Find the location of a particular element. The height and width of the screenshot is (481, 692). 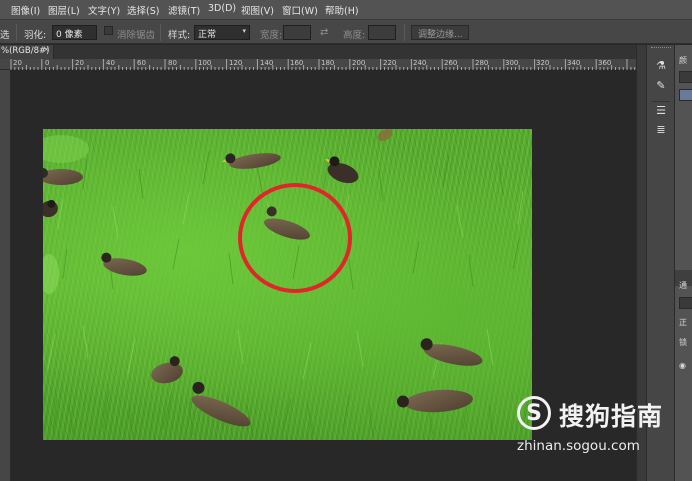

lock-label: 锁 is located at coordinates (683, 342).